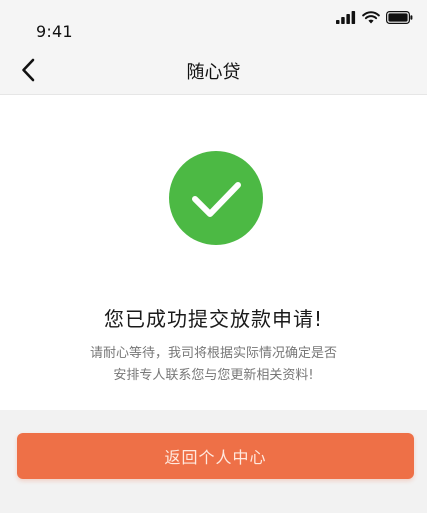 This screenshot has height=513, width=427. I want to click on battery-icon, so click(399, 17).